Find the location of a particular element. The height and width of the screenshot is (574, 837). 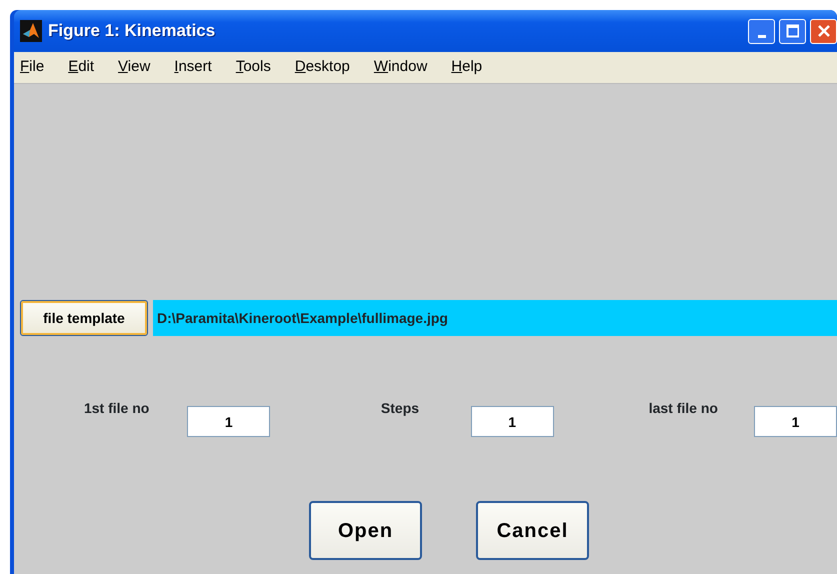

path-field: D:\Paramita\Kineroot\Example\fullimage.jpg is located at coordinates (495, 318).